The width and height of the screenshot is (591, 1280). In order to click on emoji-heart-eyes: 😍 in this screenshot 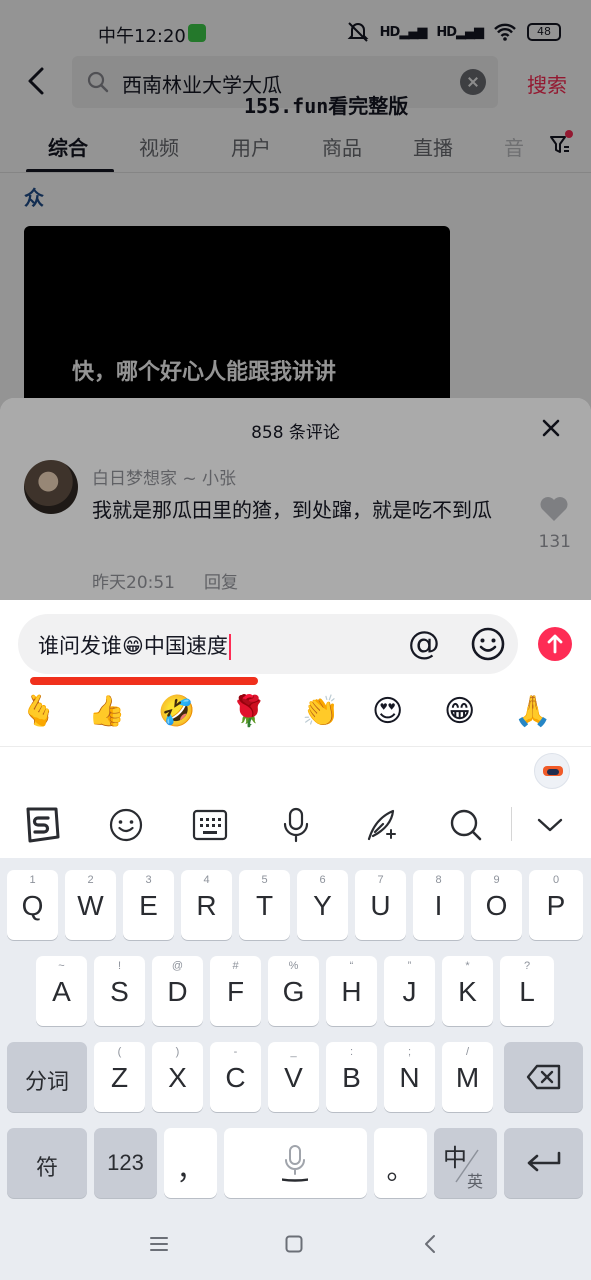, I will do `click(387, 712)`.